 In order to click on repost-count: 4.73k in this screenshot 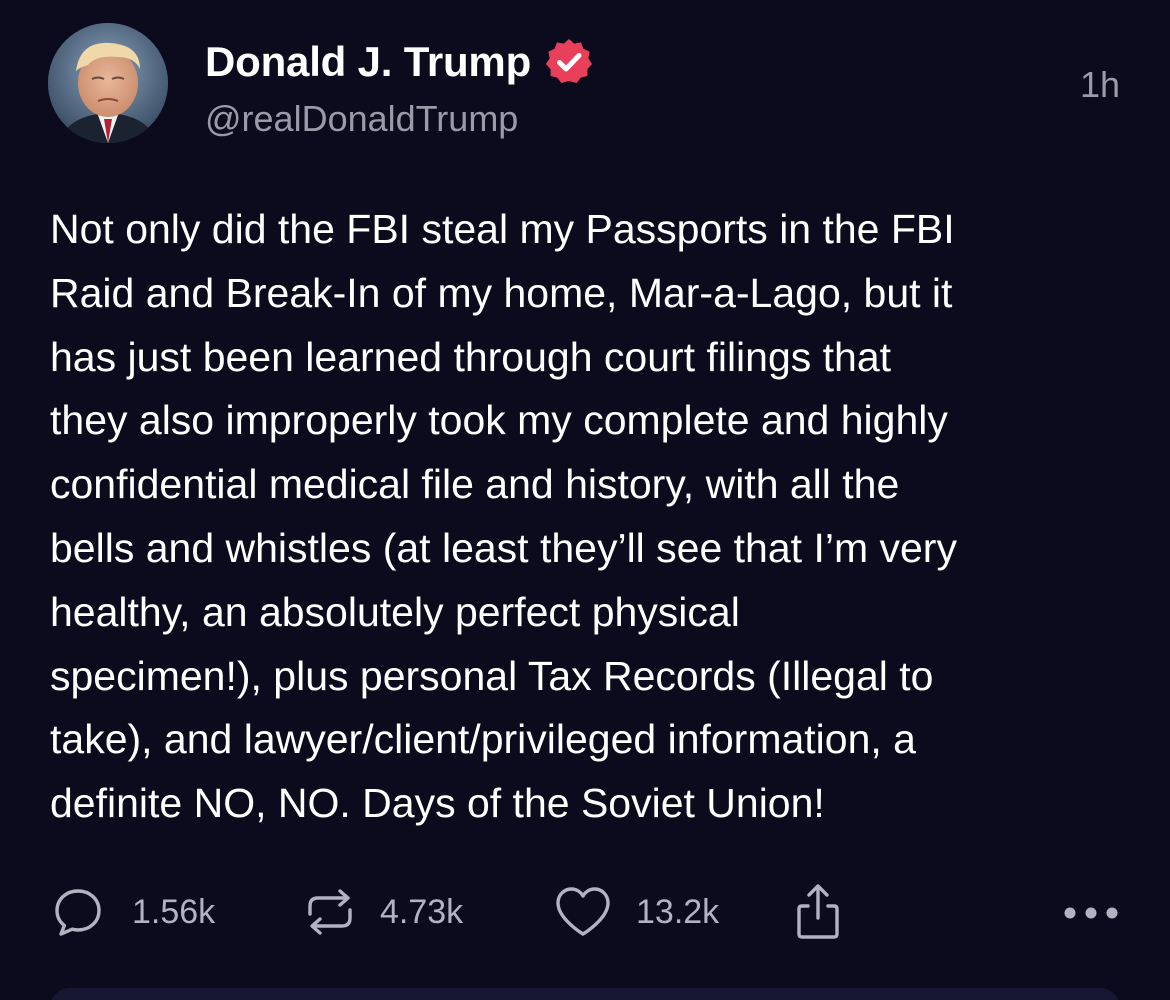, I will do `click(422, 911)`.